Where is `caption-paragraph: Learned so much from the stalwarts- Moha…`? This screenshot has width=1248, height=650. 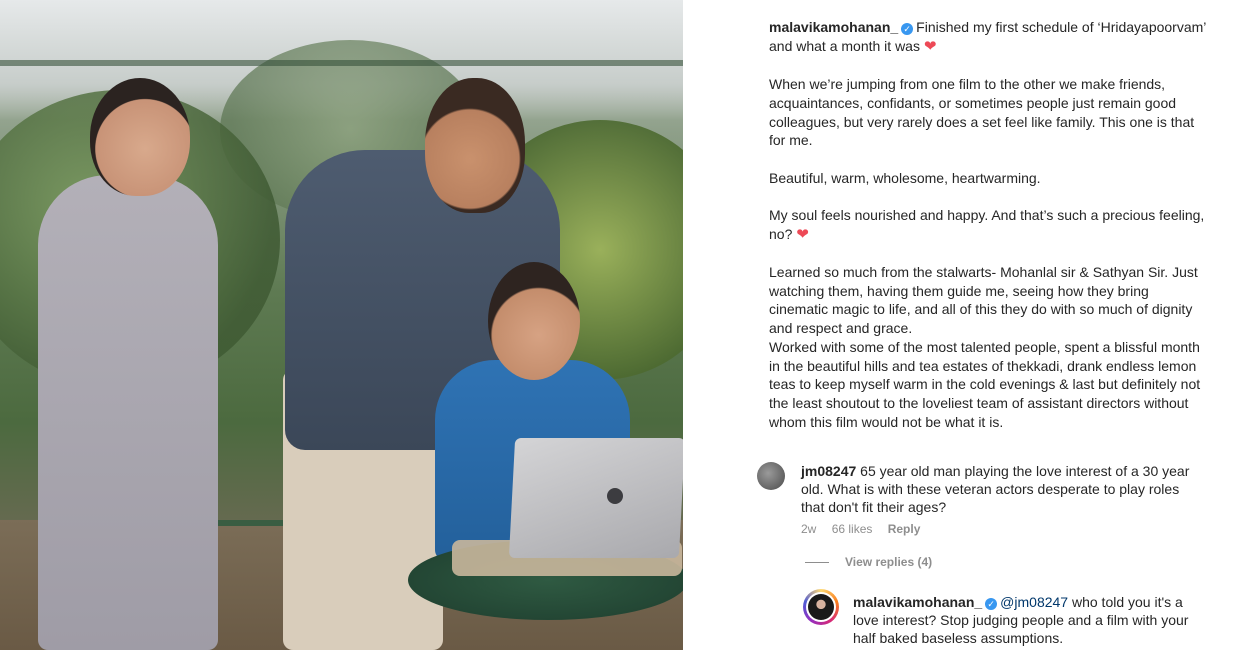 caption-paragraph: Learned so much from the stalwarts- Moha… is located at coordinates (983, 300).